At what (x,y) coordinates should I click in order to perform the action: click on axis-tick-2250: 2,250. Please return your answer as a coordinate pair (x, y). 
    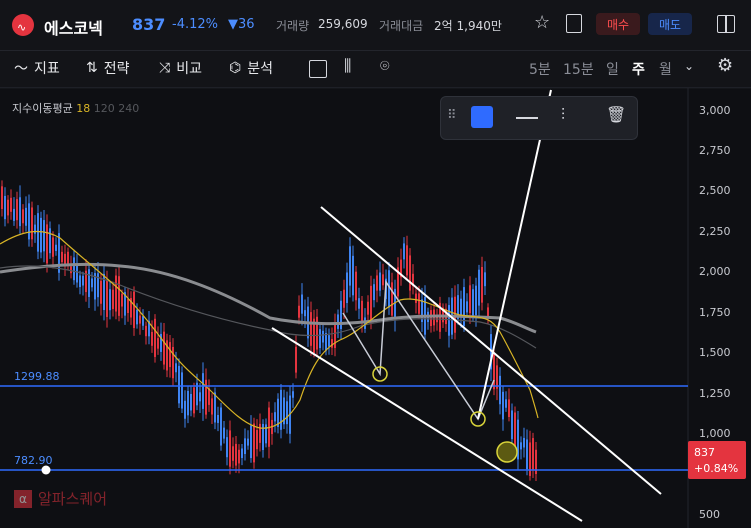
    Looking at the image, I should click on (715, 231).